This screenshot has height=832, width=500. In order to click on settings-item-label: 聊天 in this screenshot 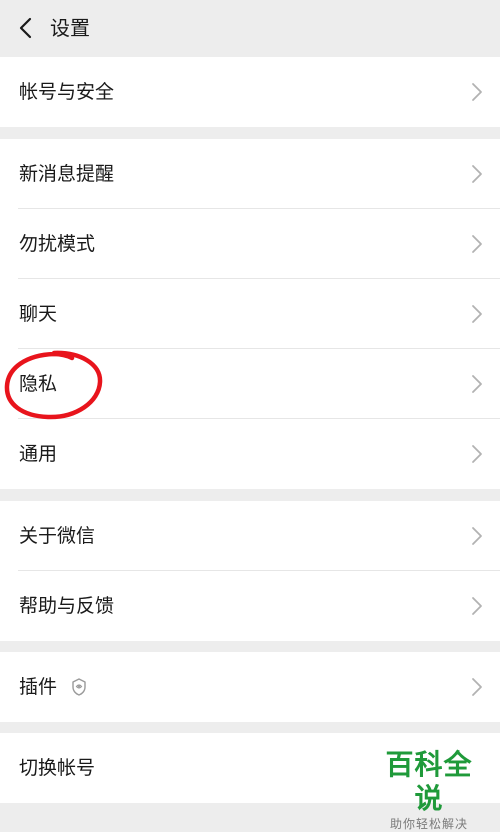, I will do `click(38, 314)`.